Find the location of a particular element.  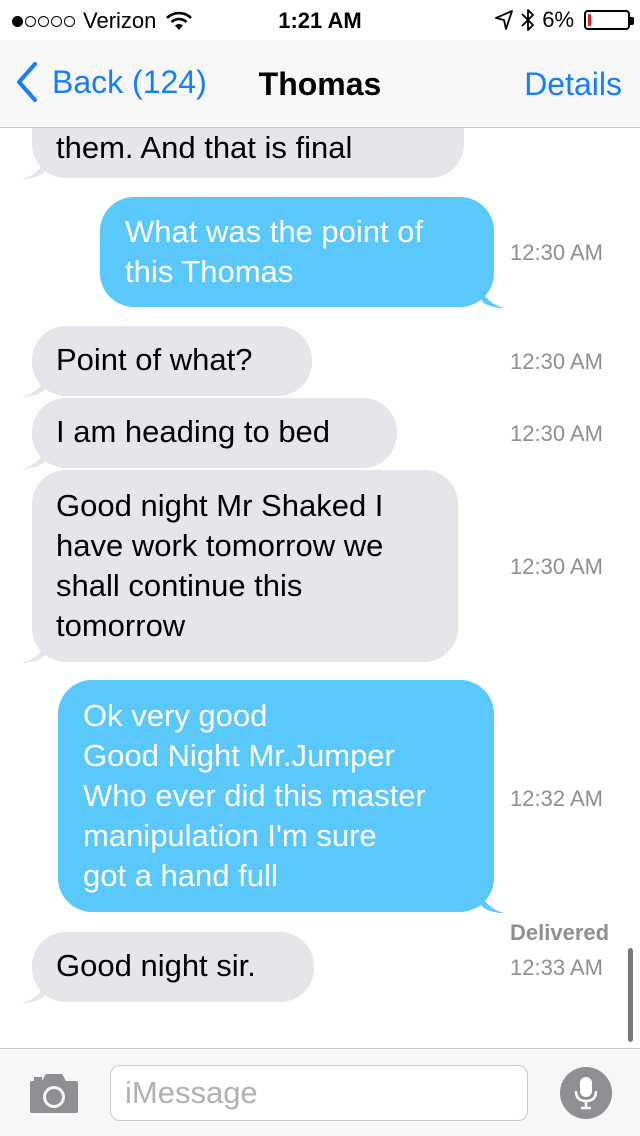

imessage-input is located at coordinates (319, 1093).